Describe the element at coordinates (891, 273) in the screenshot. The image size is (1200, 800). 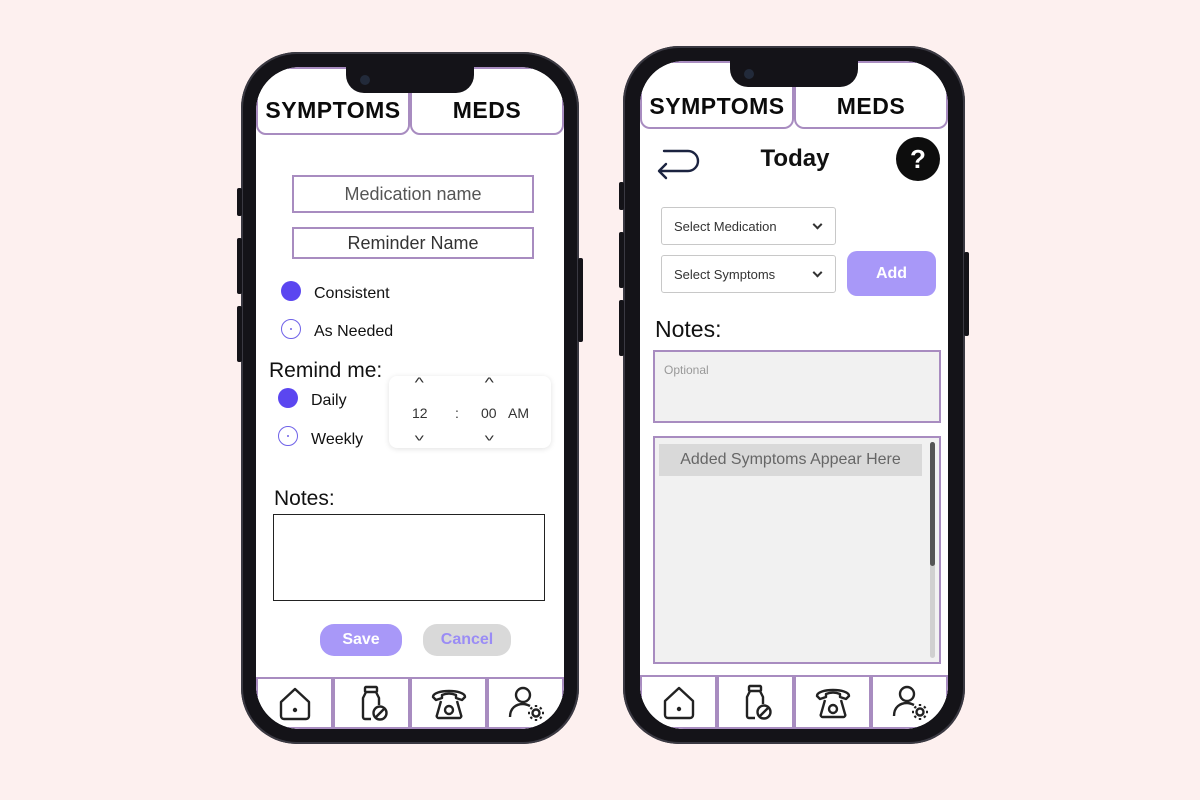
I see `add-button: Add` at that location.